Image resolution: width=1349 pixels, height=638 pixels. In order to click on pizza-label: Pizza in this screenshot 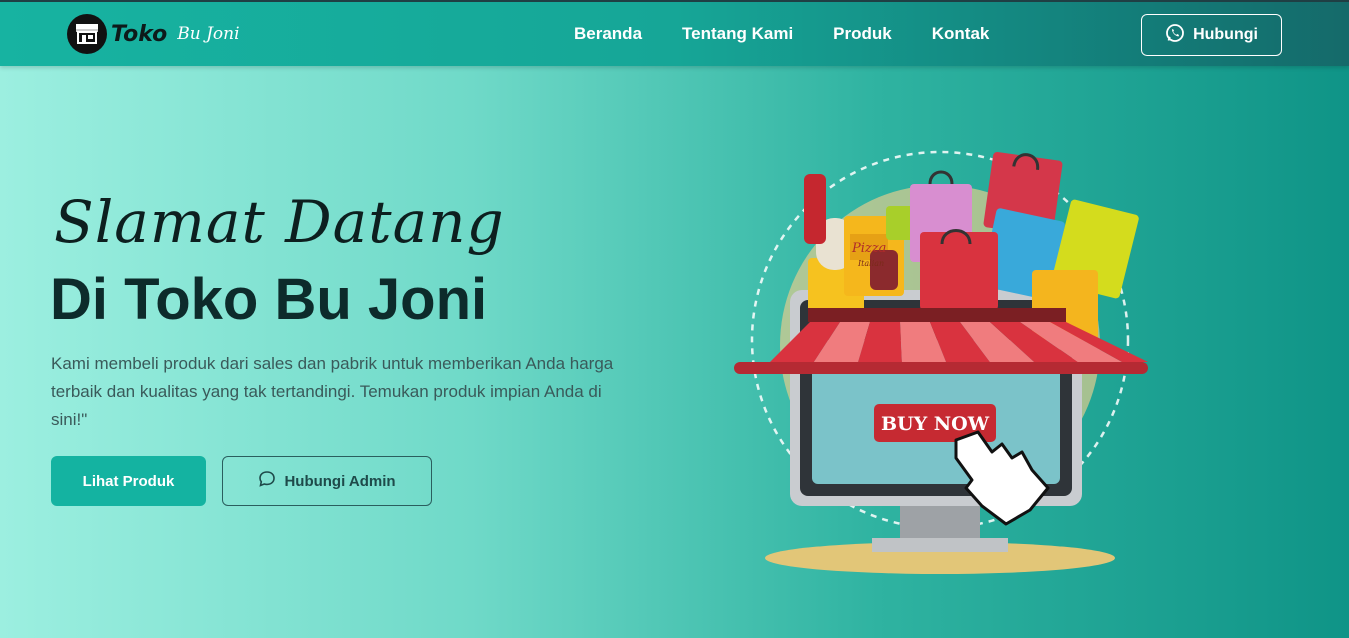, I will do `click(868, 248)`.